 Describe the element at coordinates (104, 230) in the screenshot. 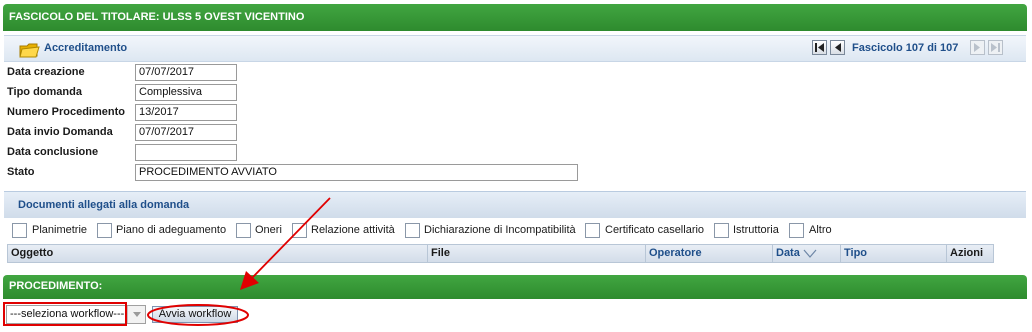

I see `checkbox-piano-adeguamento` at that location.